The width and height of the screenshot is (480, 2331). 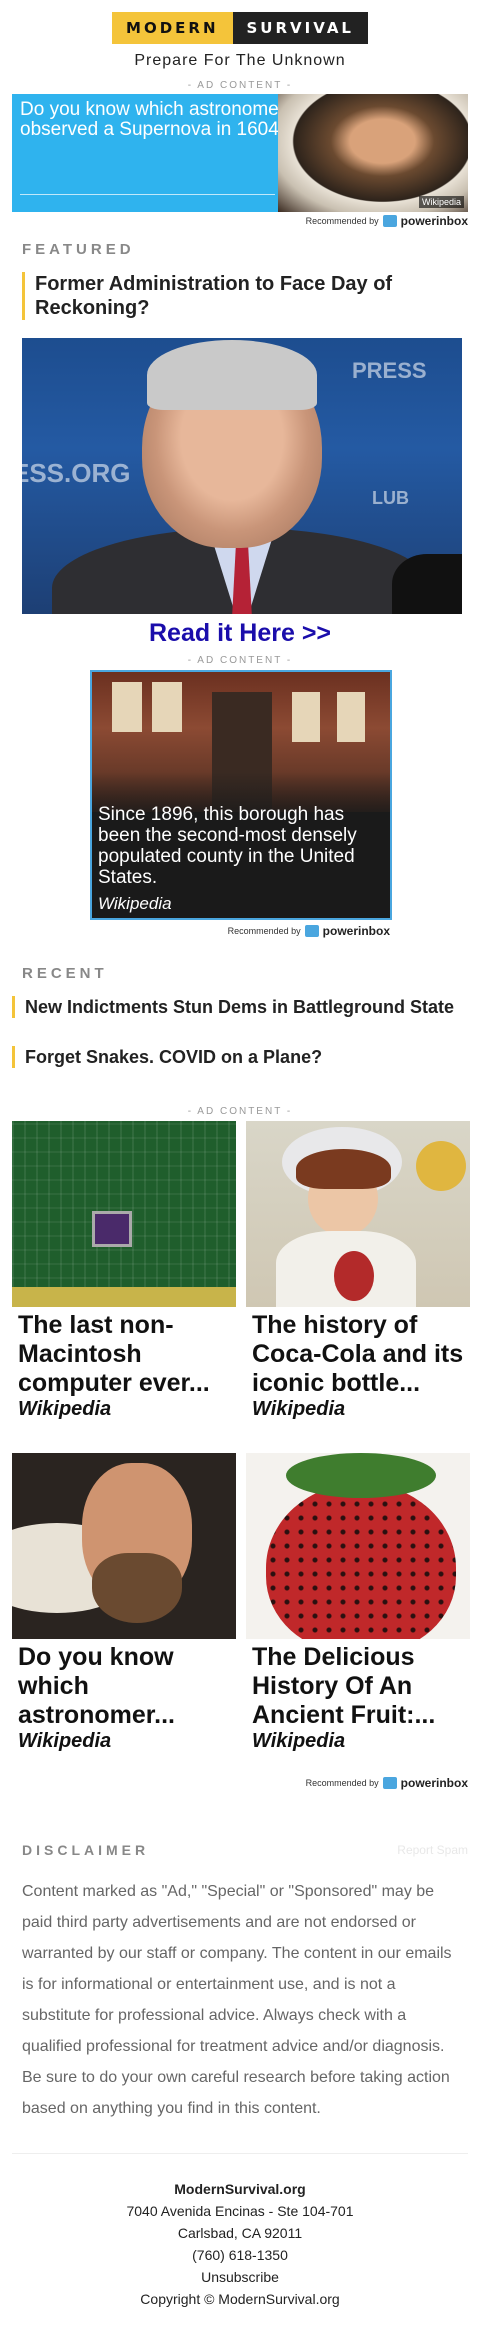 What do you see at coordinates (300, 28) in the screenshot?
I see `logo-word-survival: SURVIVAL` at bounding box center [300, 28].